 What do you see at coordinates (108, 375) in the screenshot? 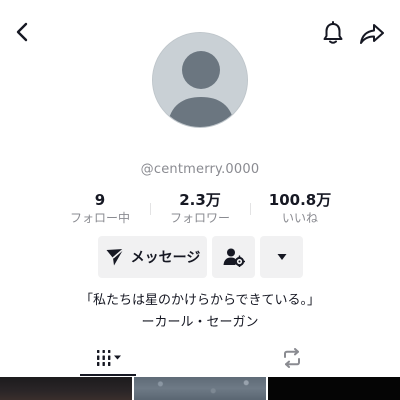
I see `active-tab-indicator` at bounding box center [108, 375].